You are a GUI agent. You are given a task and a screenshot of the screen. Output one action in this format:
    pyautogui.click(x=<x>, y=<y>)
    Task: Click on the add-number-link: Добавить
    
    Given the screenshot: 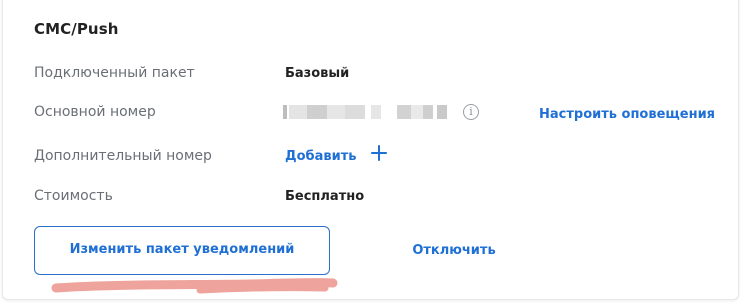 What is the action you would take?
    pyautogui.click(x=320, y=156)
    